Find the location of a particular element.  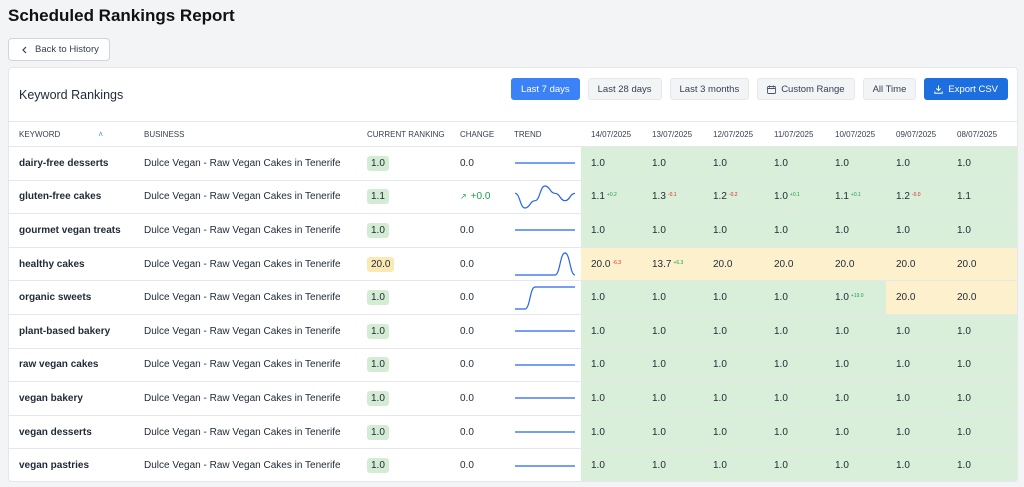

ranking-delta: -0.2 is located at coordinates (733, 195).